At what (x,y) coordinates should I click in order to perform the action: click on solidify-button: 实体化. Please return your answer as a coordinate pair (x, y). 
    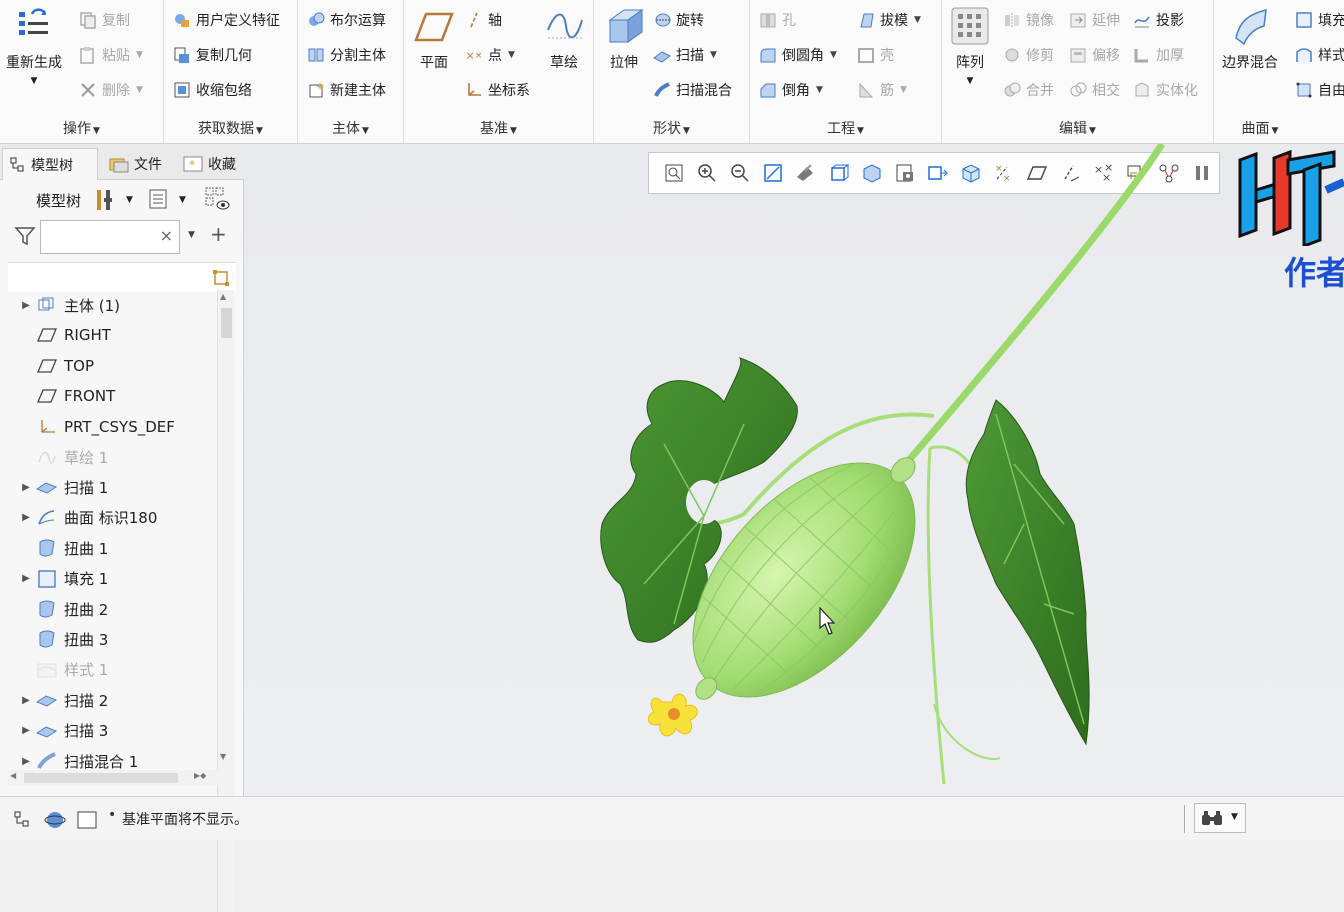
    Looking at the image, I should click on (1165, 90).